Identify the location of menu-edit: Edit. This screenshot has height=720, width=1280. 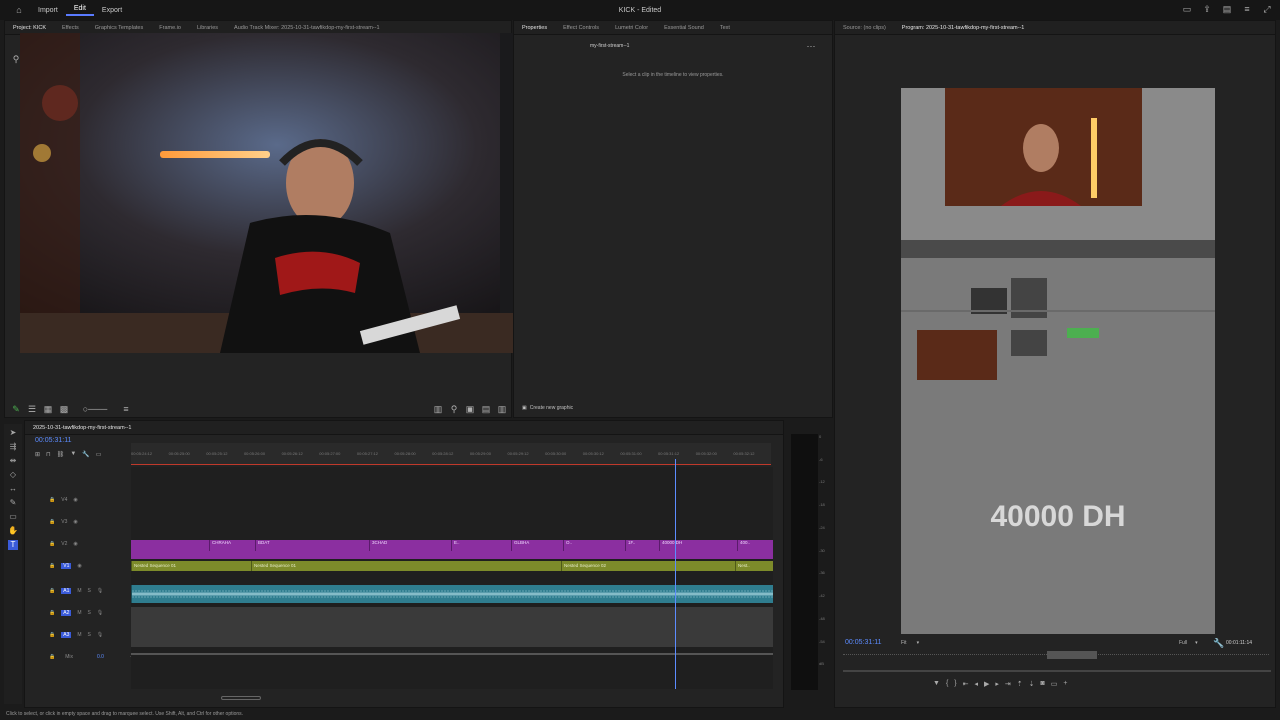
(79, 10).